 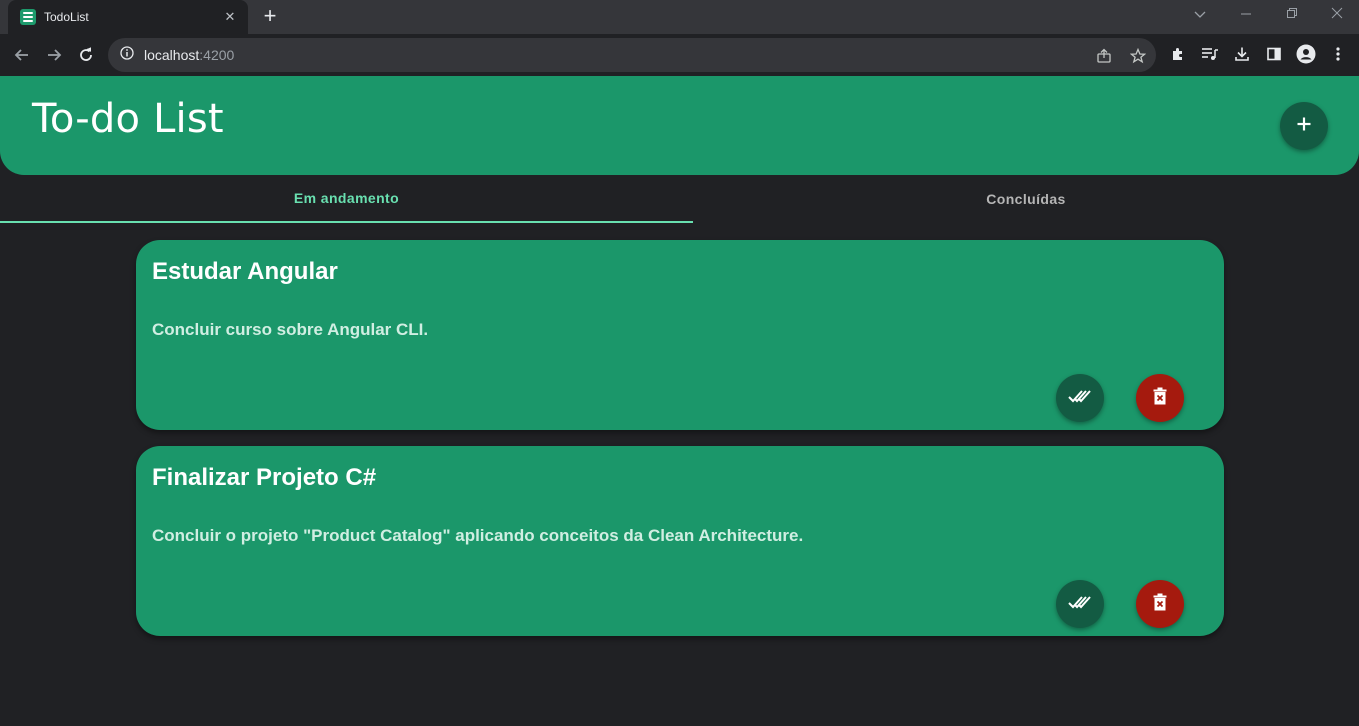 What do you see at coordinates (86, 55) in the screenshot?
I see `reload-icon` at bounding box center [86, 55].